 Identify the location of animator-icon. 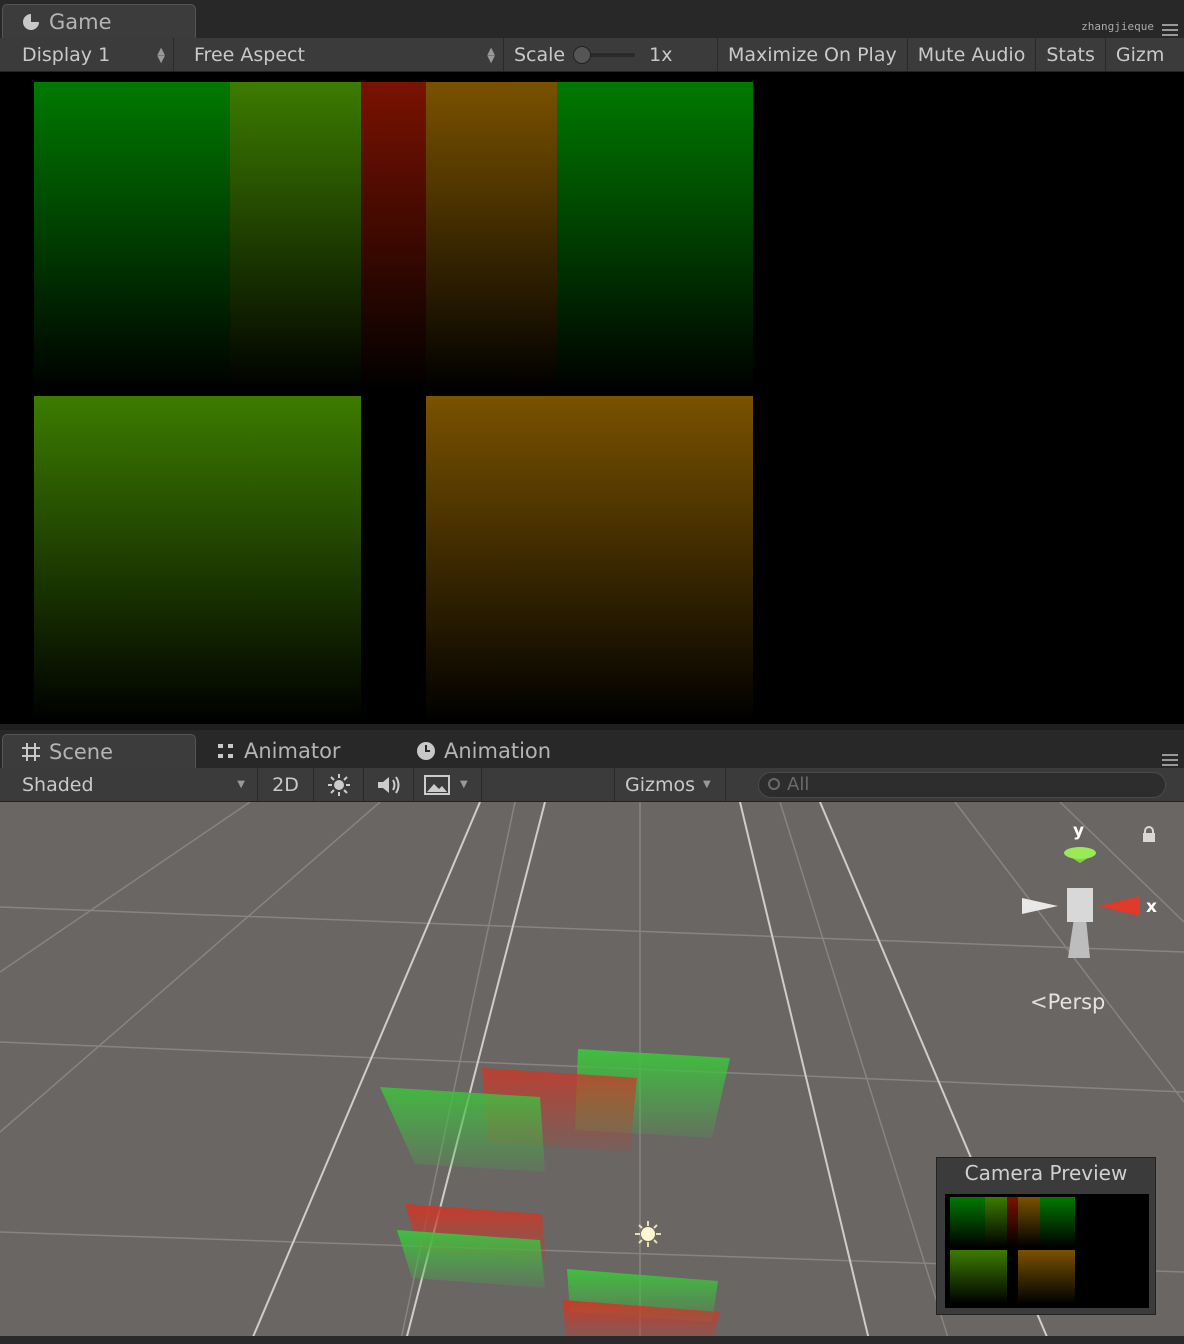
(225, 751).